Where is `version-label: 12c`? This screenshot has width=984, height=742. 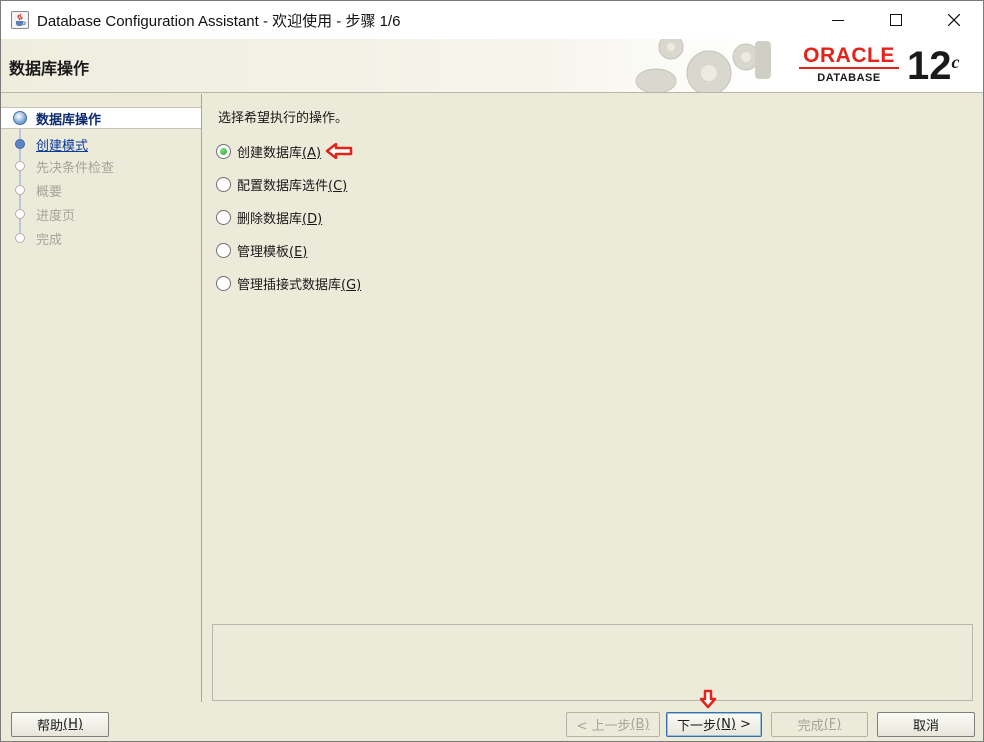 version-label: 12c is located at coordinates (933, 66).